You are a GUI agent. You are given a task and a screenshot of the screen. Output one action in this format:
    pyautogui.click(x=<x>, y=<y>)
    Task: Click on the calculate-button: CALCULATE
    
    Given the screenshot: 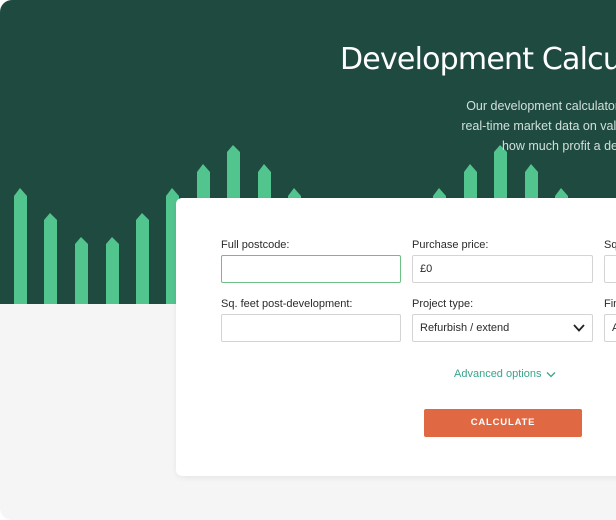 What is the action you would take?
    pyautogui.click(x=503, y=423)
    